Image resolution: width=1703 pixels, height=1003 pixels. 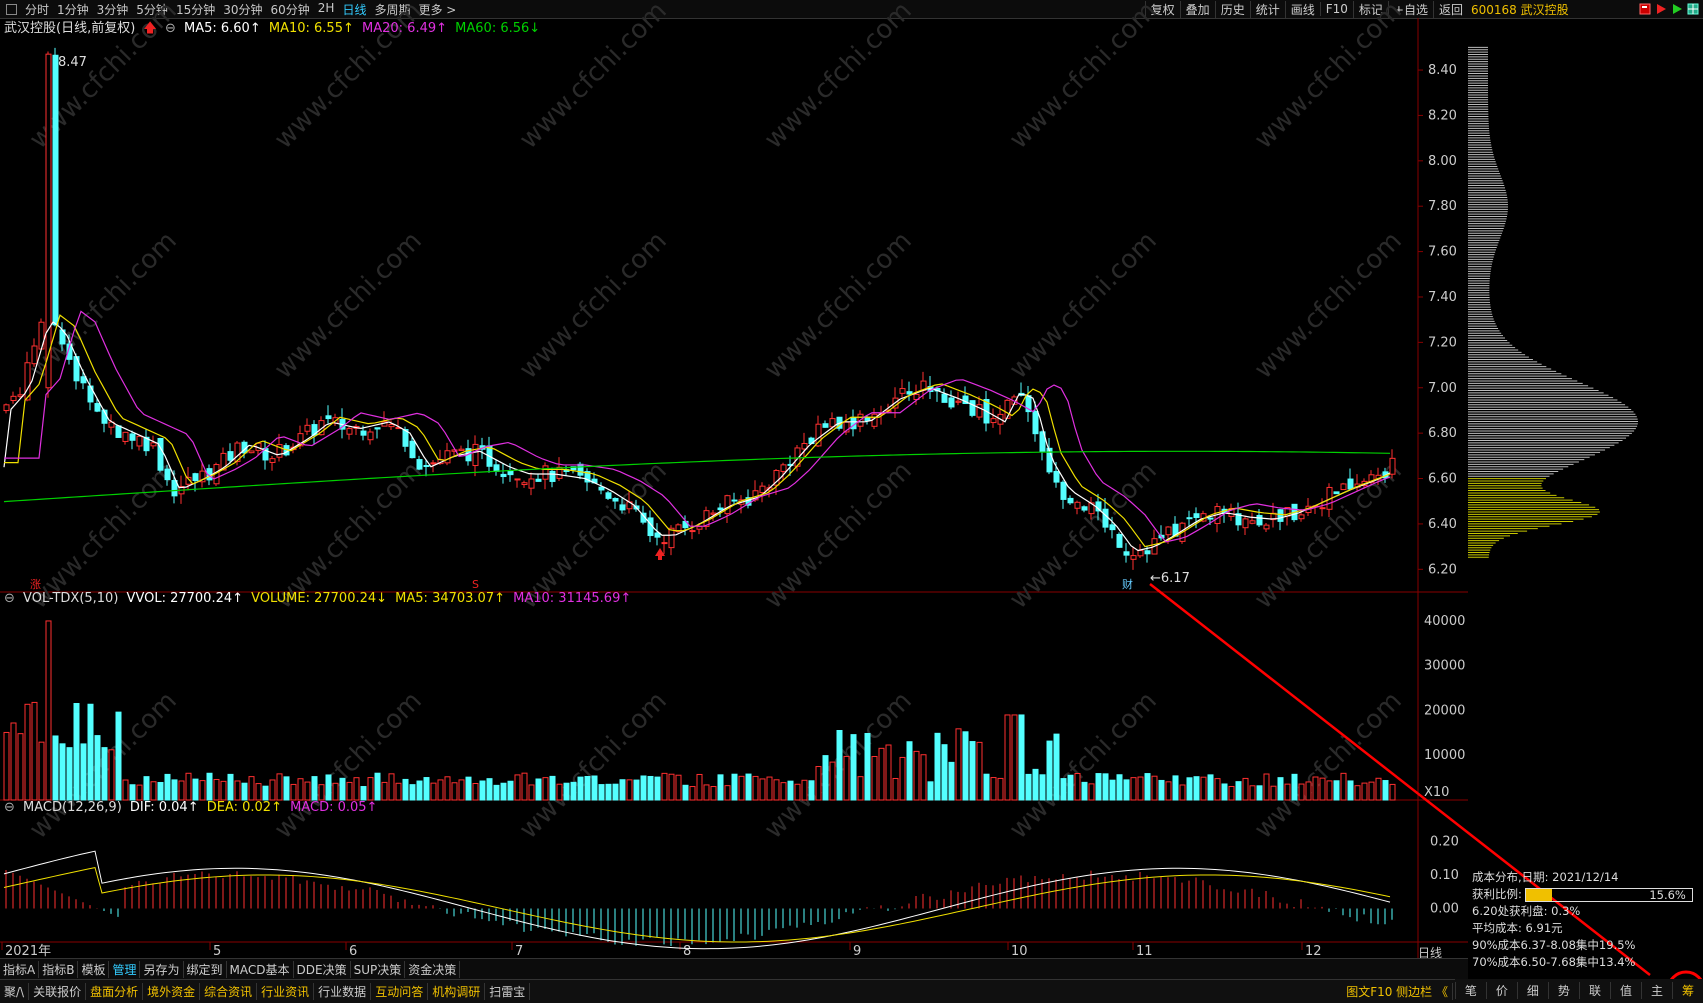 What do you see at coordinates (20, 969) in the screenshot?
I see `indicator-tab-0: 指标A` at bounding box center [20, 969].